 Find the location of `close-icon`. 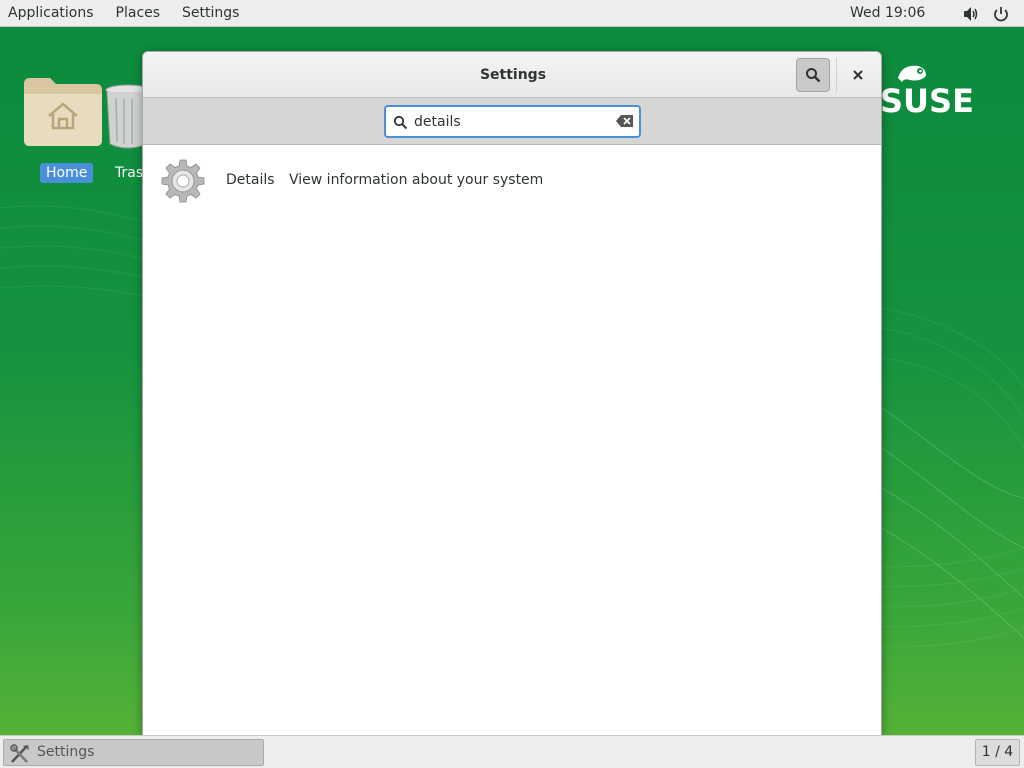

close-icon is located at coordinates (858, 75).